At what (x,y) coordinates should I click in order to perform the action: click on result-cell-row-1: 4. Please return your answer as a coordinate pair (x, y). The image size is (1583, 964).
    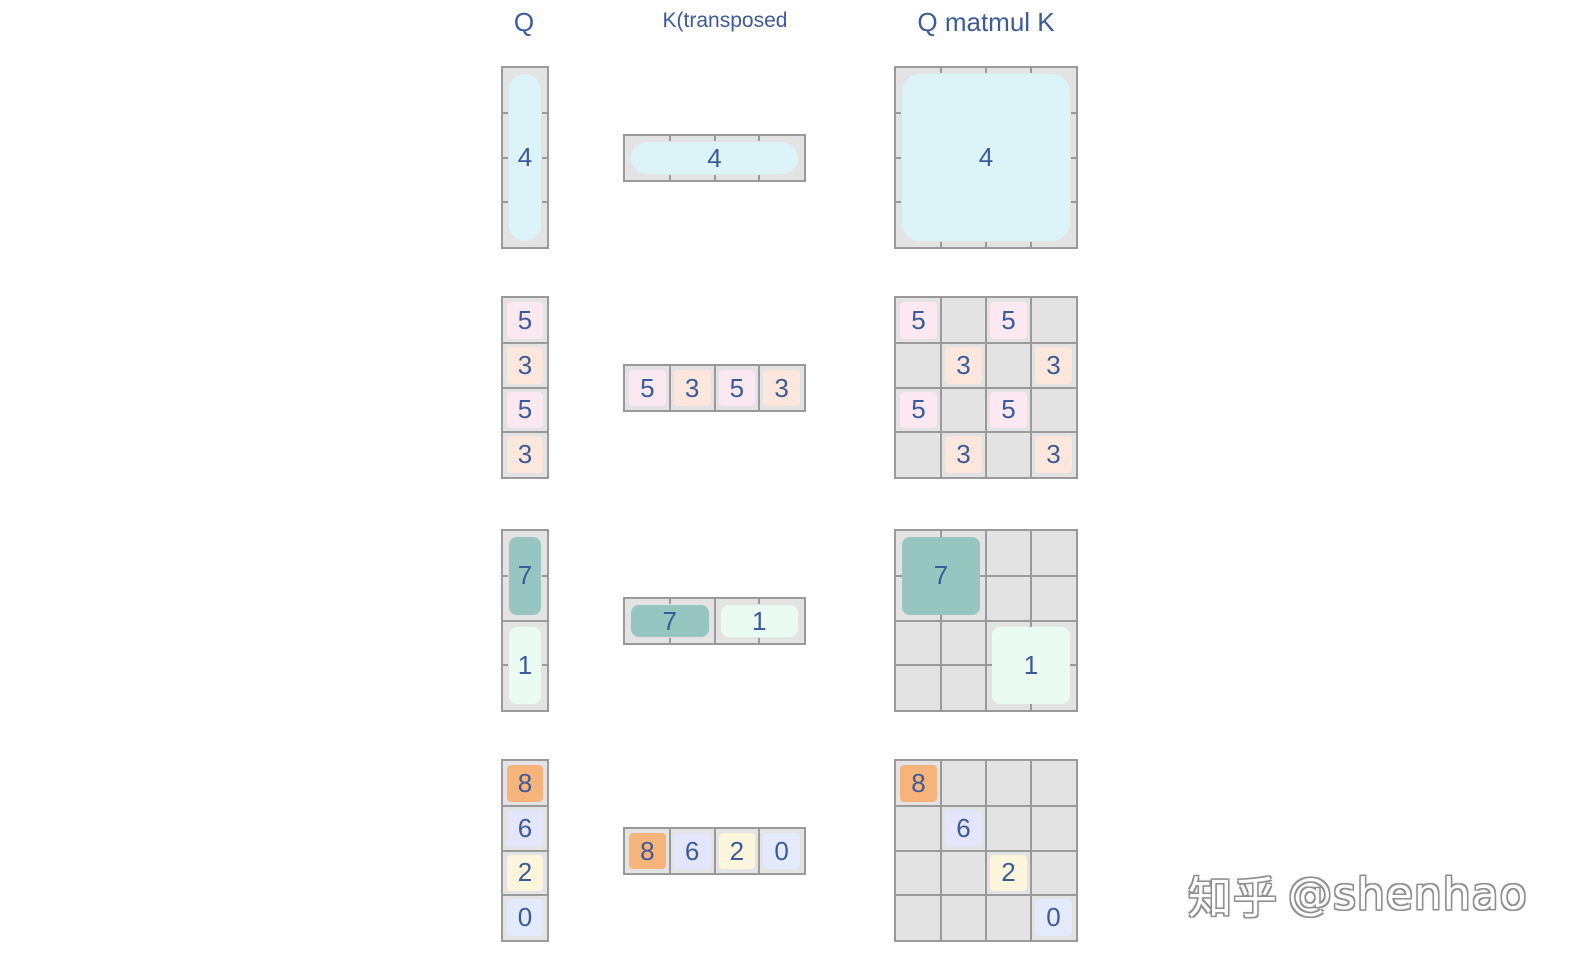
    Looking at the image, I should click on (986, 157).